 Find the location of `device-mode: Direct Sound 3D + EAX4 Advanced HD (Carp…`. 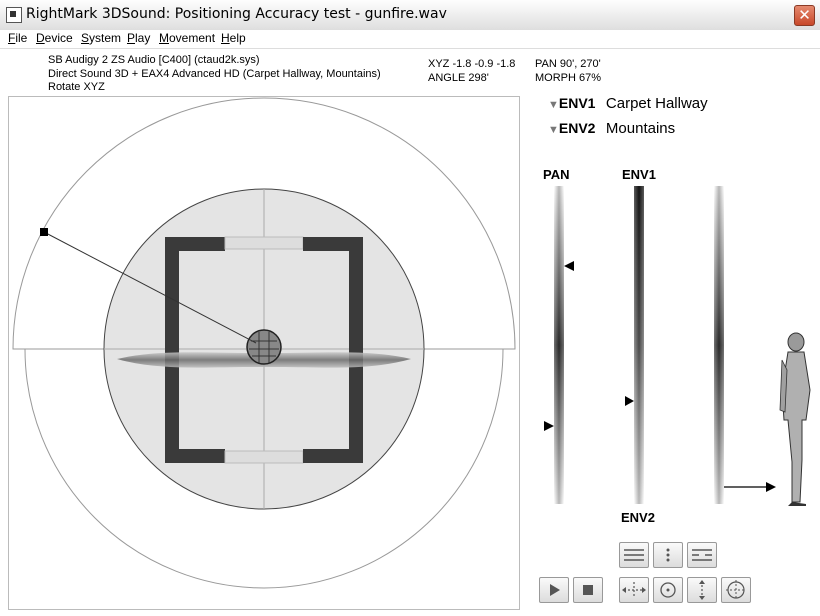

device-mode: Direct Sound 3D + EAX4 Advanced HD (Carp… is located at coordinates (214, 74).